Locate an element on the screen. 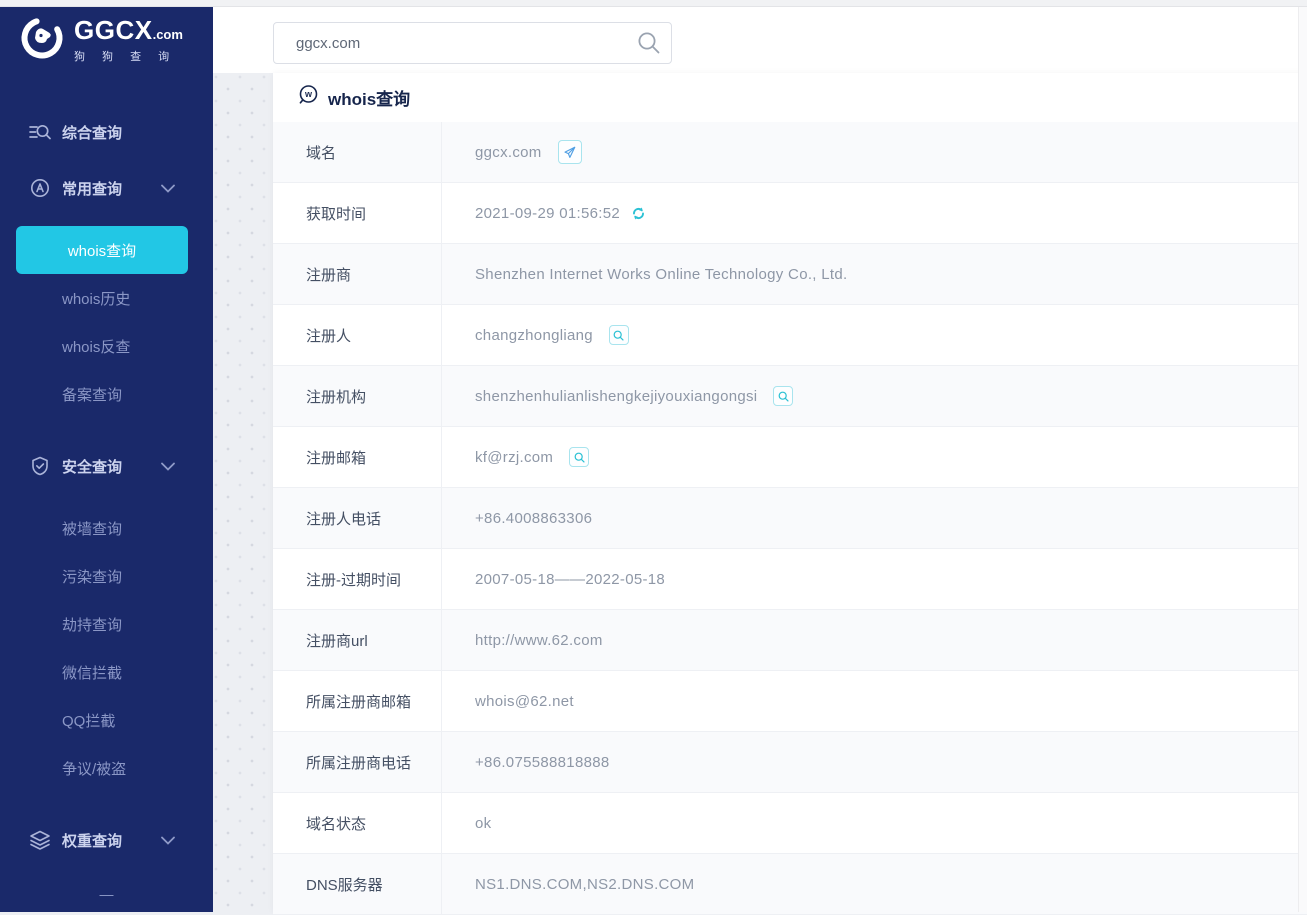 This screenshot has width=1307, height=915. table-row-registrant-email: 注册邮箱 kf@rzj.com is located at coordinates (790, 457).